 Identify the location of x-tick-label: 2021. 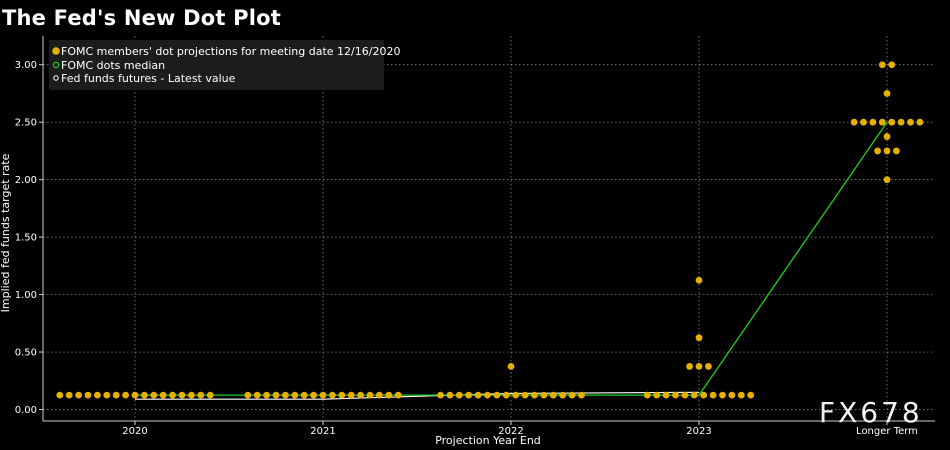
(322, 431).